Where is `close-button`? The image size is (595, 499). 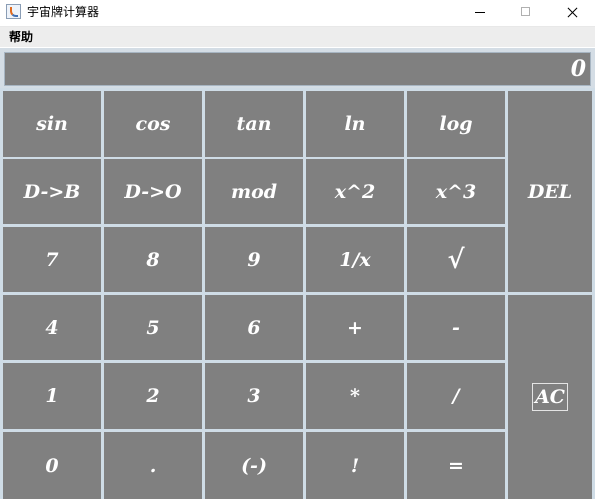 close-button is located at coordinates (572, 13).